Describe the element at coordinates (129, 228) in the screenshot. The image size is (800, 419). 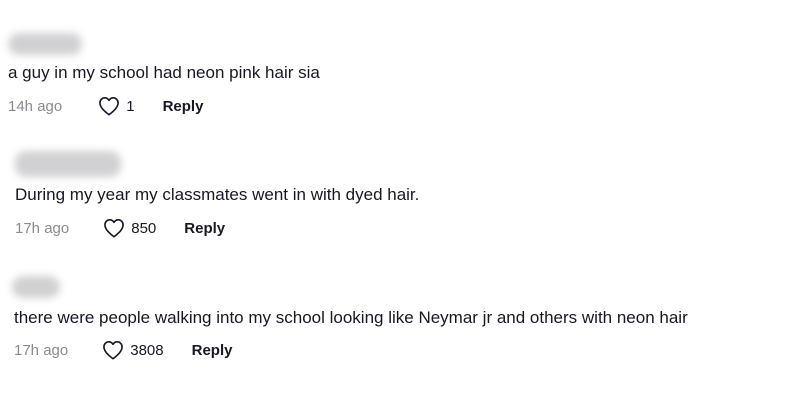
I see `like-button: 850` at that location.